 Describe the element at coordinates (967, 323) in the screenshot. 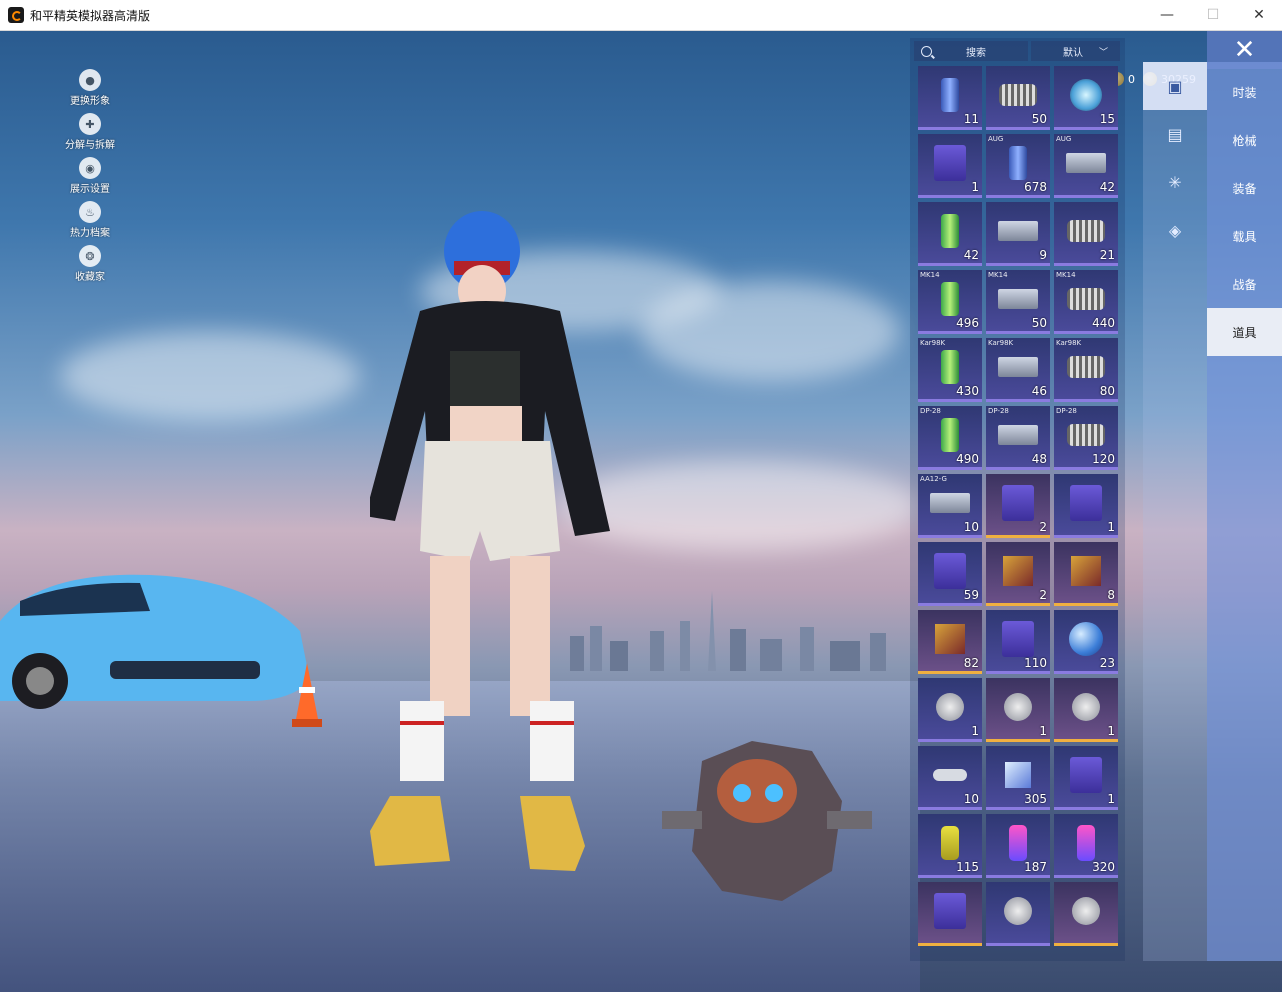

I see `item-quantity: 496` at that location.